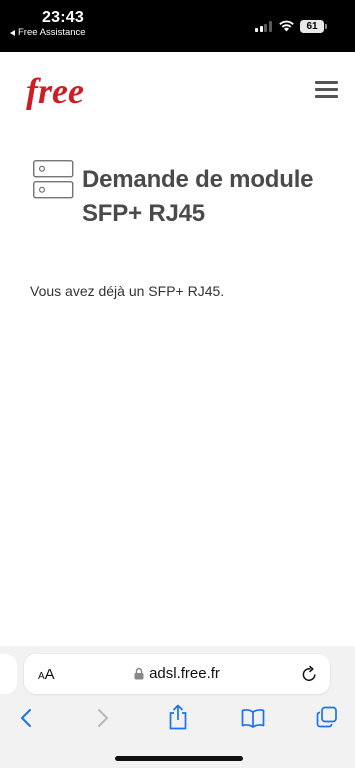 The image size is (355, 768). I want to click on battery-indicator: 61, so click(312, 26).